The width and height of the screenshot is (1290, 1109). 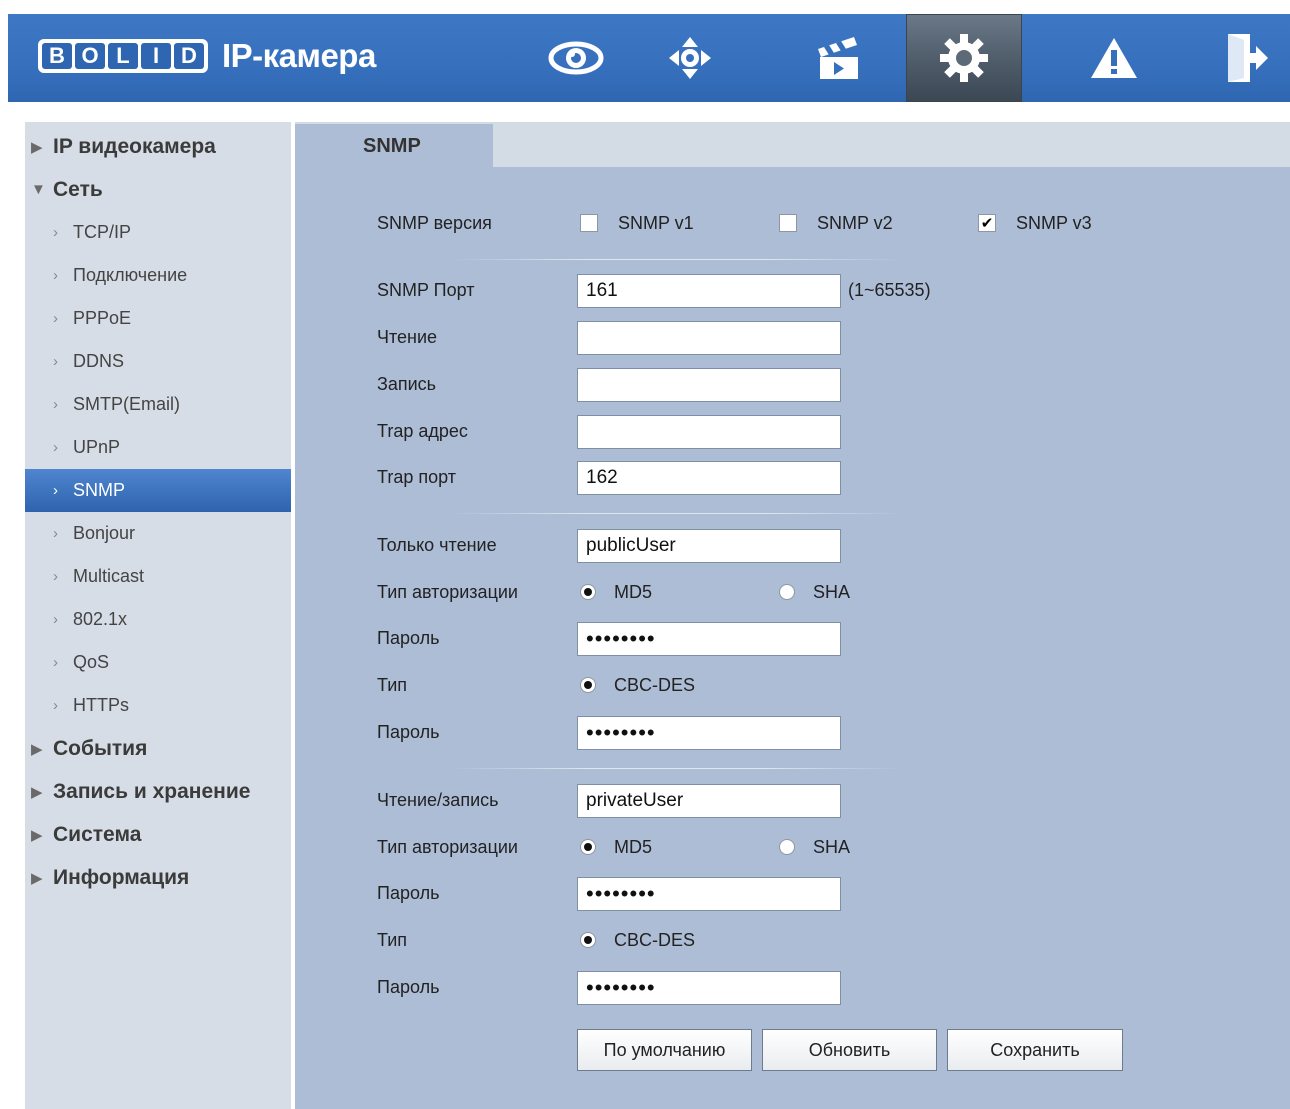 I want to click on warning-icon, so click(x=1114, y=58).